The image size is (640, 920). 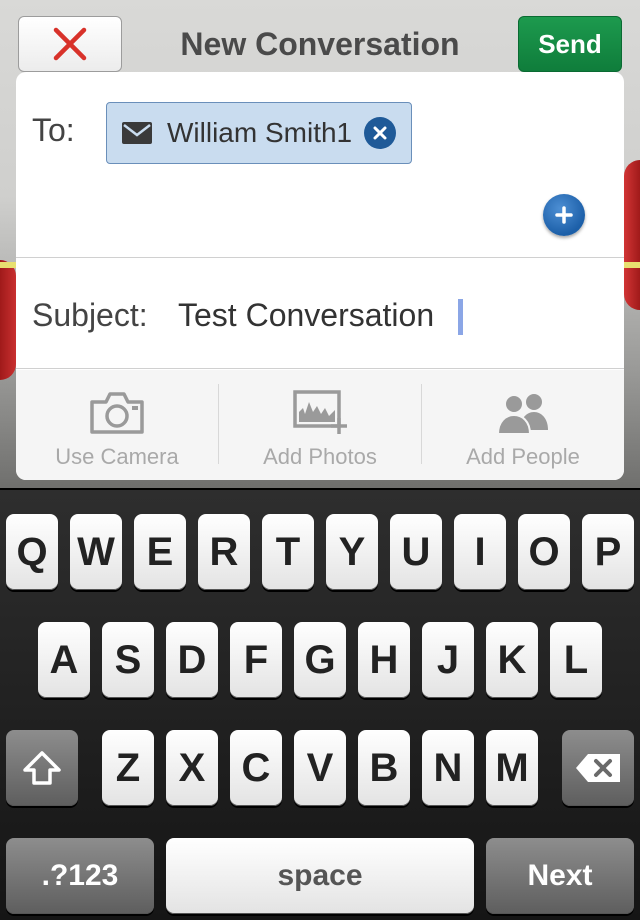 I want to click on shift-arrow-icon, so click(x=42, y=768).